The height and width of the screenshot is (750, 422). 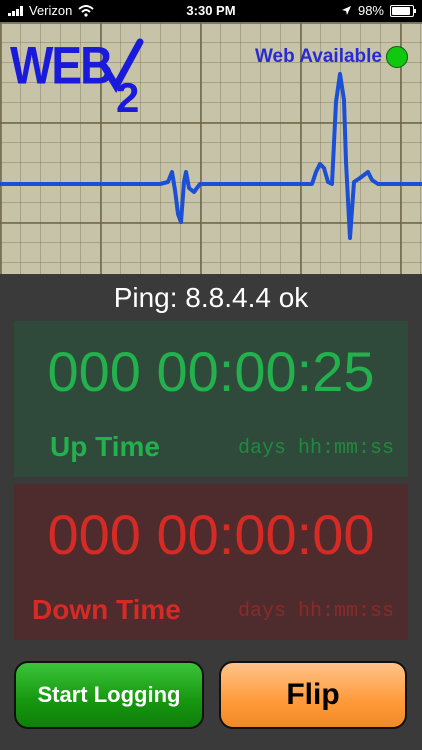 I want to click on battery-percent: 98%, so click(x=370, y=10).